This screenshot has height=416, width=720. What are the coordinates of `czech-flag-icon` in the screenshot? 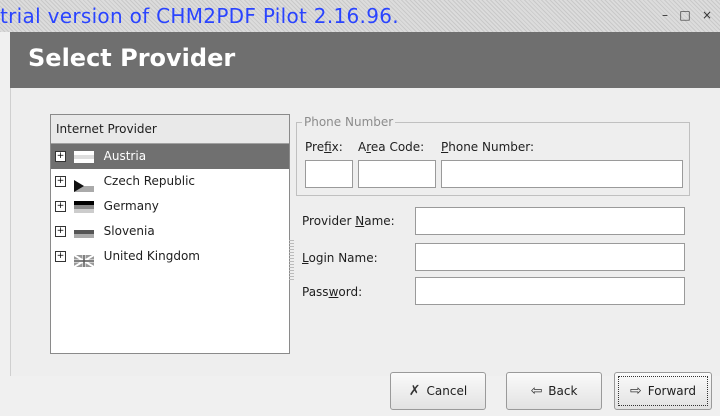 It's located at (83, 184).